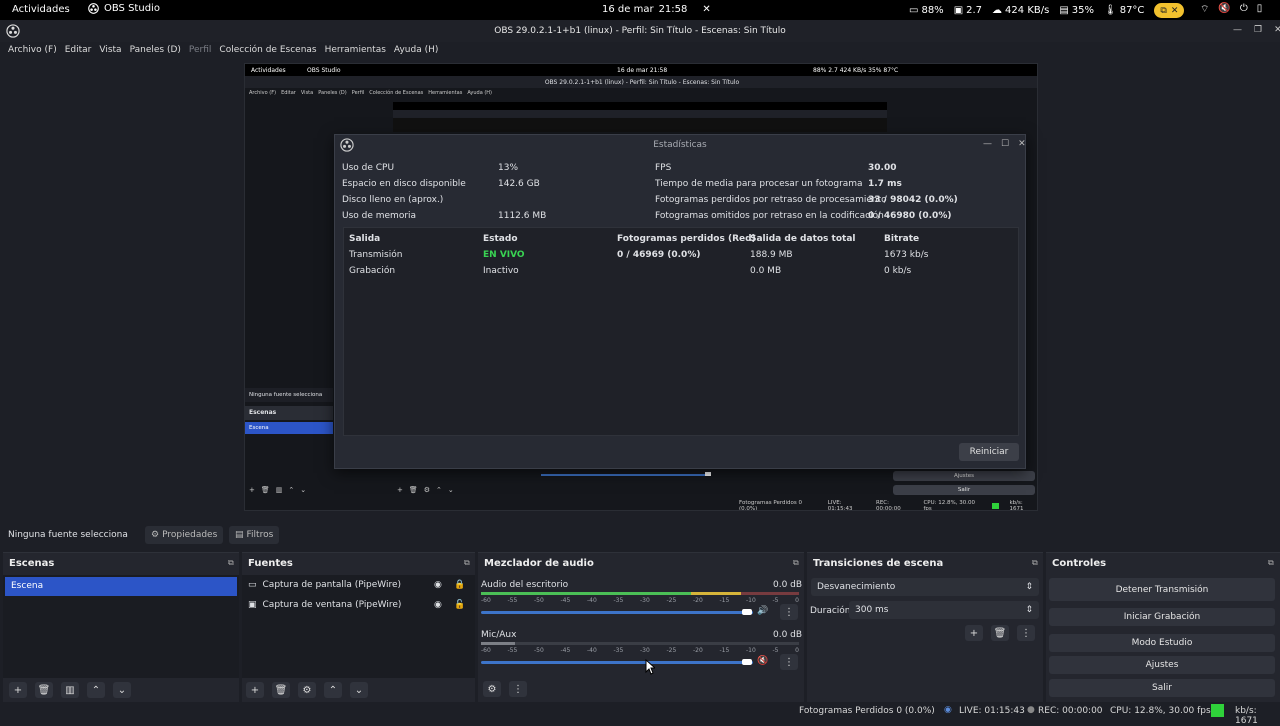 The height and width of the screenshot is (726, 1280). What do you see at coordinates (1163, 10) in the screenshot?
I see `share-icon: ⧉` at bounding box center [1163, 10].